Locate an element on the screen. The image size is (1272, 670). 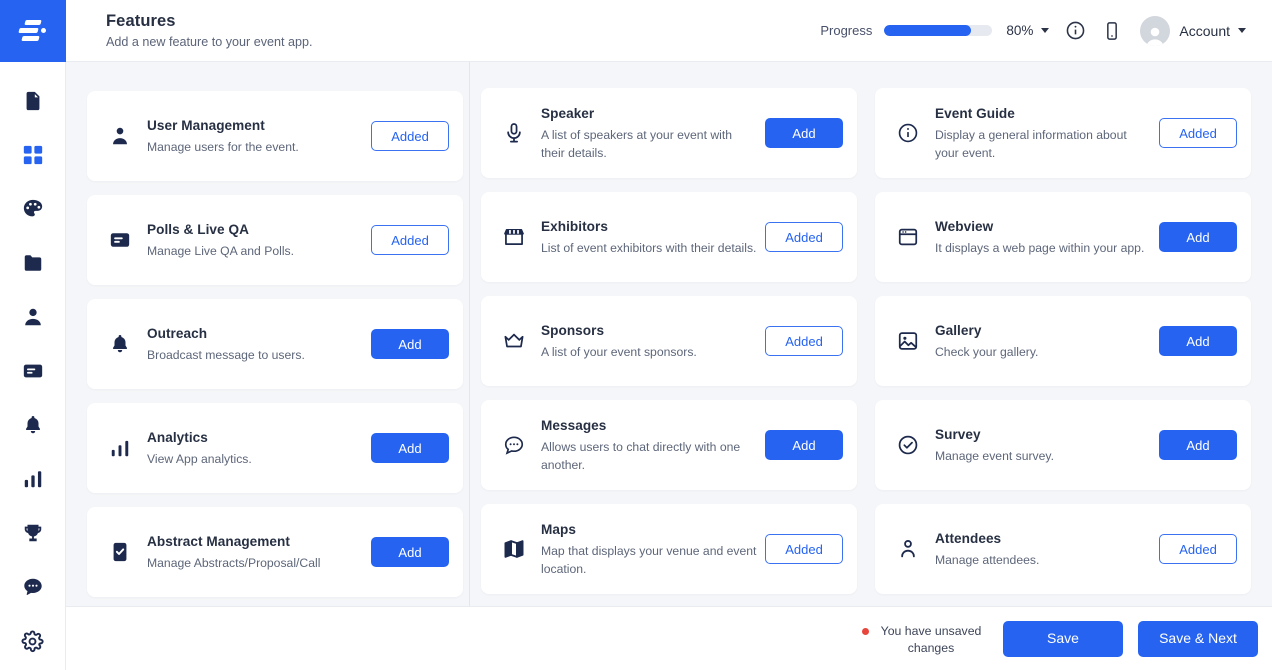
bell-icon is located at coordinates (33, 425).